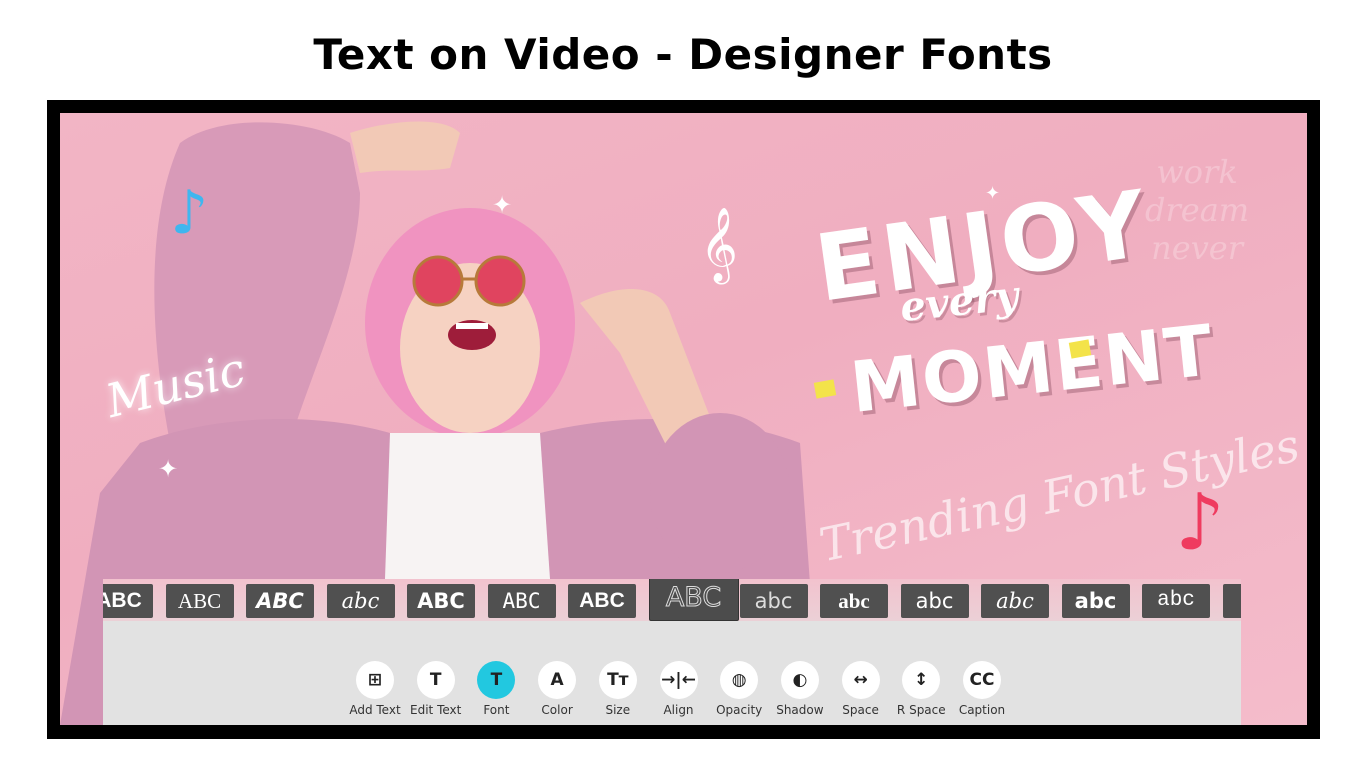  What do you see at coordinates (1197, 172) in the screenshot?
I see `quote-line: work` at bounding box center [1197, 172].